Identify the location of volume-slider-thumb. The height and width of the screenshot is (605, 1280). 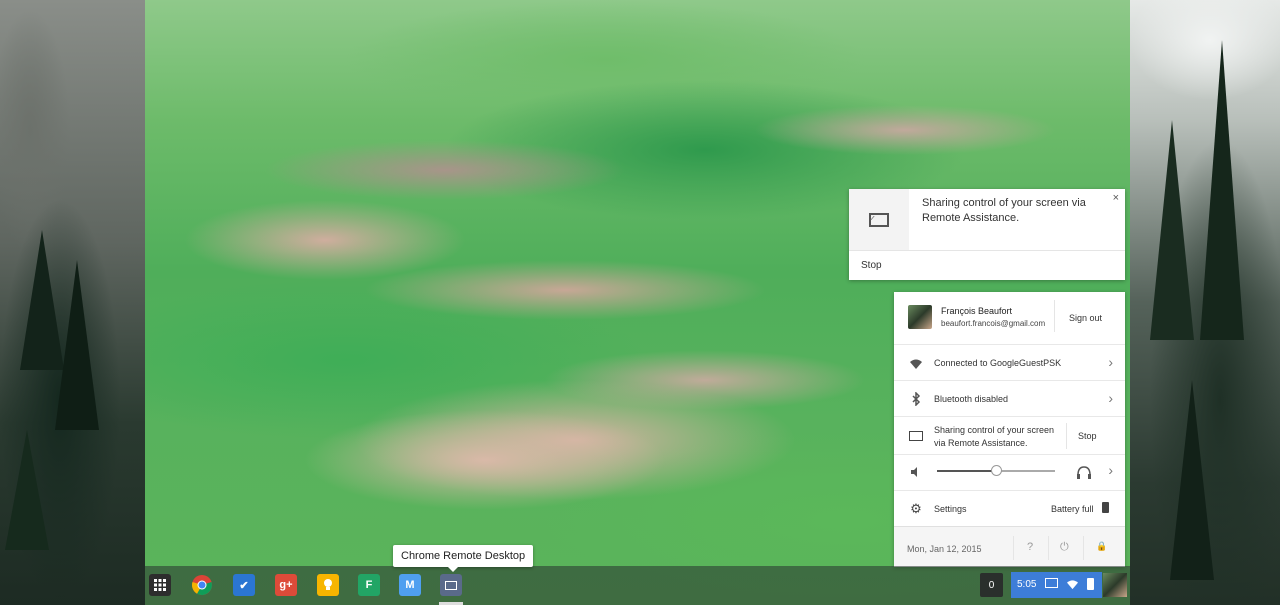
(996, 470).